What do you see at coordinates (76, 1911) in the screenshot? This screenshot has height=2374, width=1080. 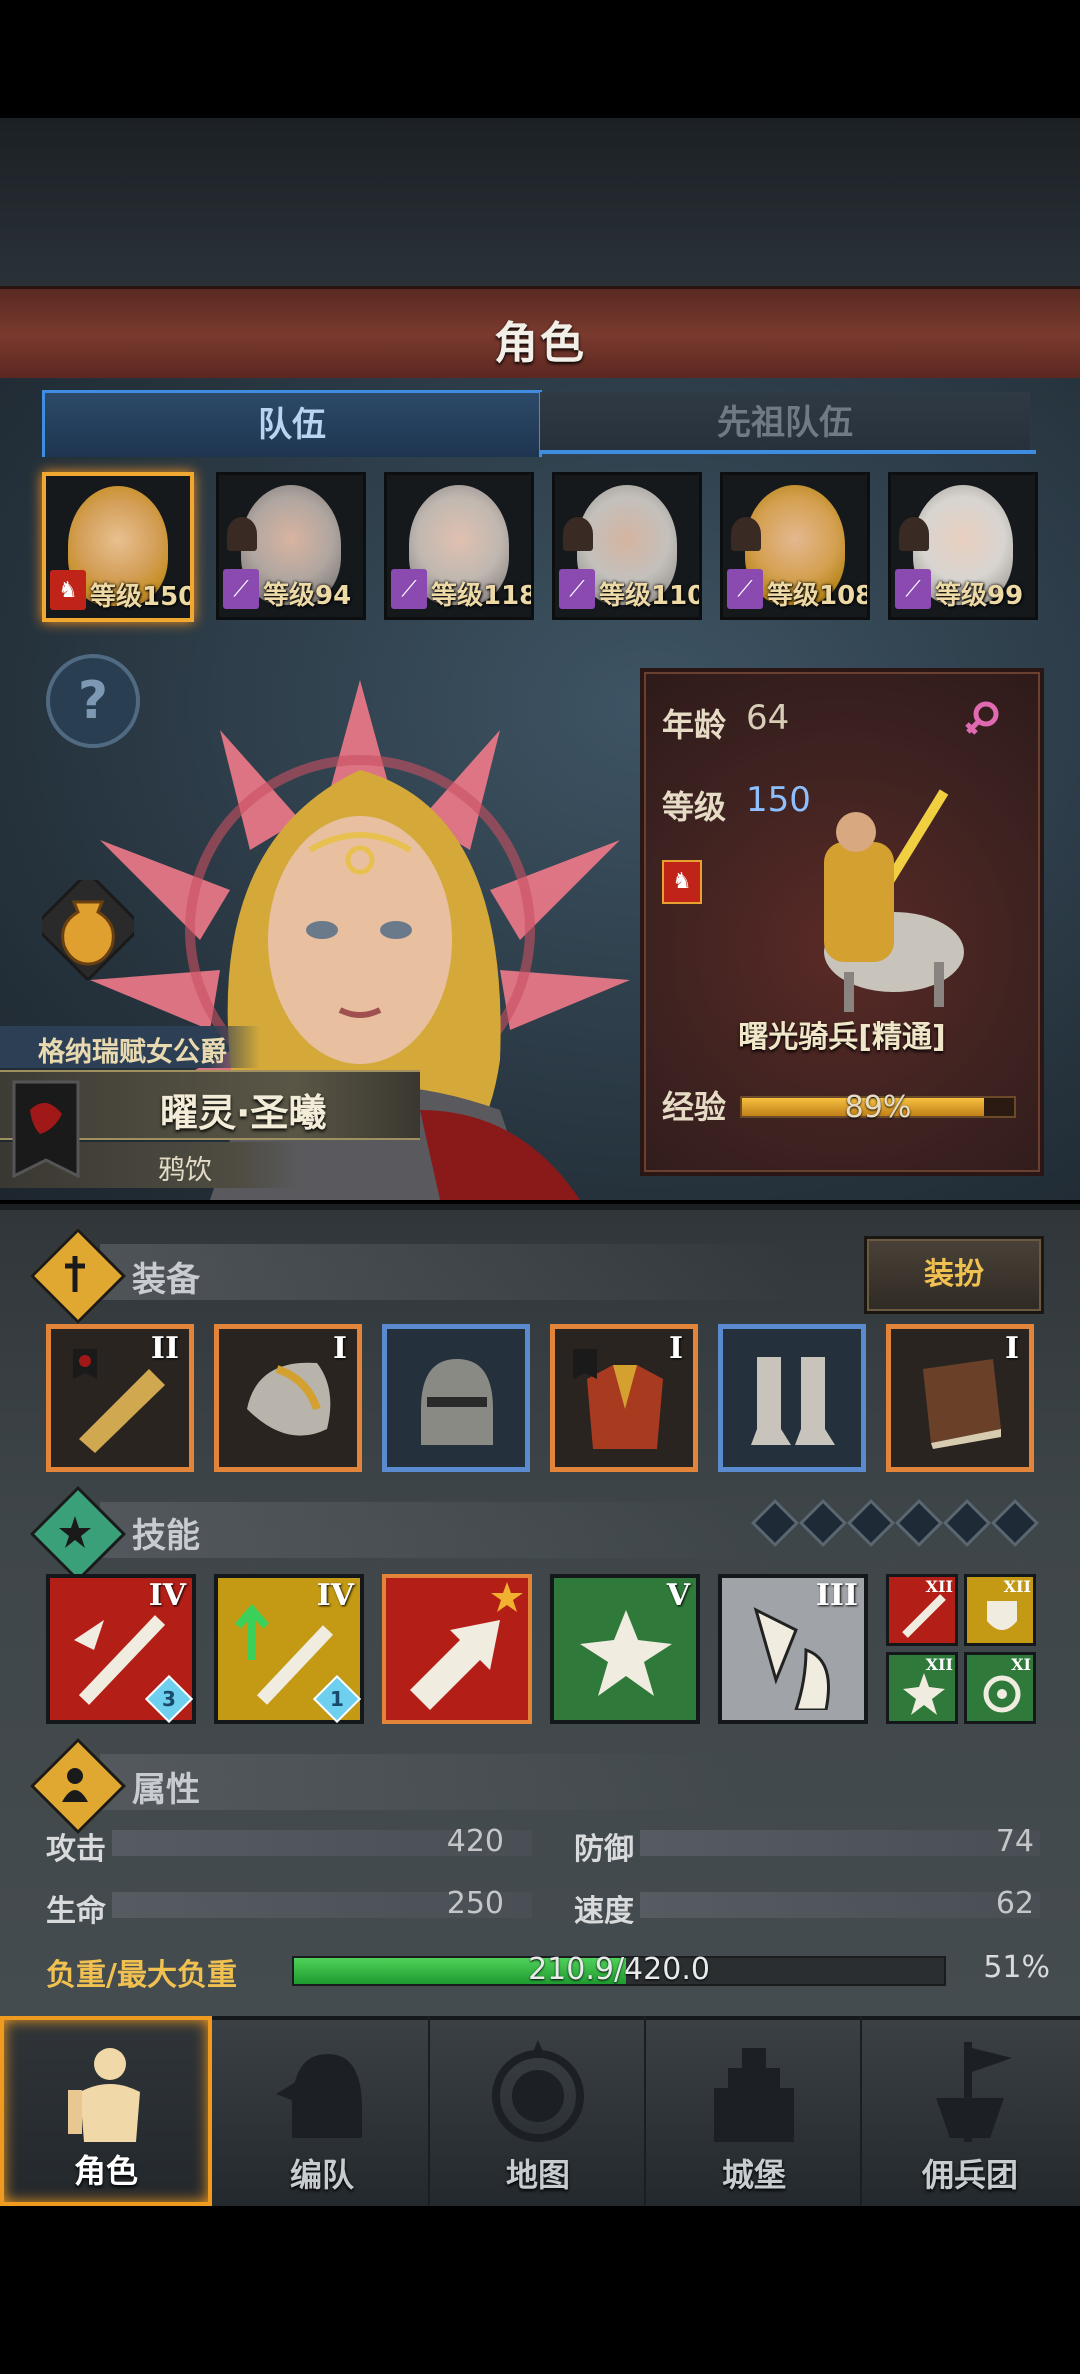 I see `hp-label: 生命` at bounding box center [76, 1911].